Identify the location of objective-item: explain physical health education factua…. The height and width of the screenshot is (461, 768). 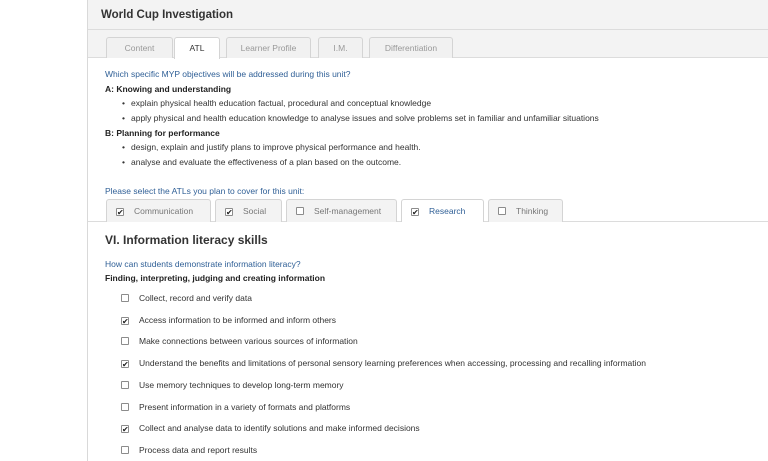
(276, 103).